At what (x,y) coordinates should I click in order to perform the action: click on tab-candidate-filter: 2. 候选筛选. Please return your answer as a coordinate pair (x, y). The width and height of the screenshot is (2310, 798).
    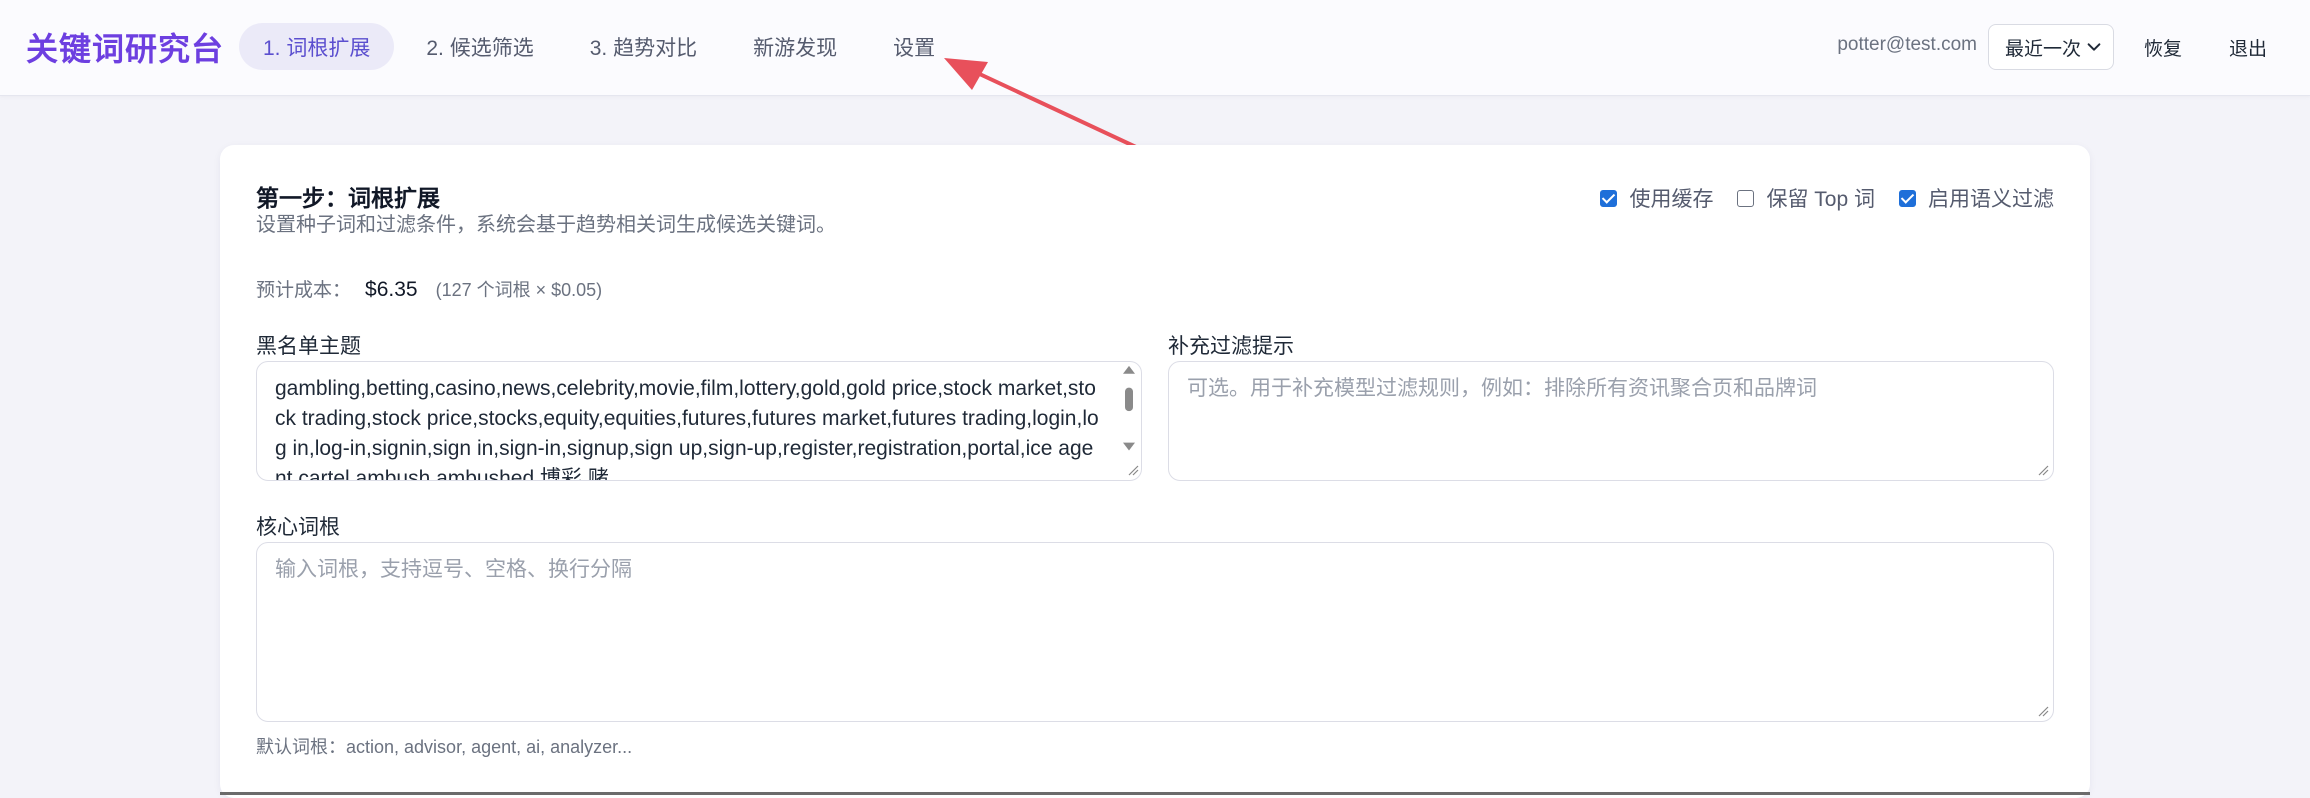
    Looking at the image, I should click on (479, 46).